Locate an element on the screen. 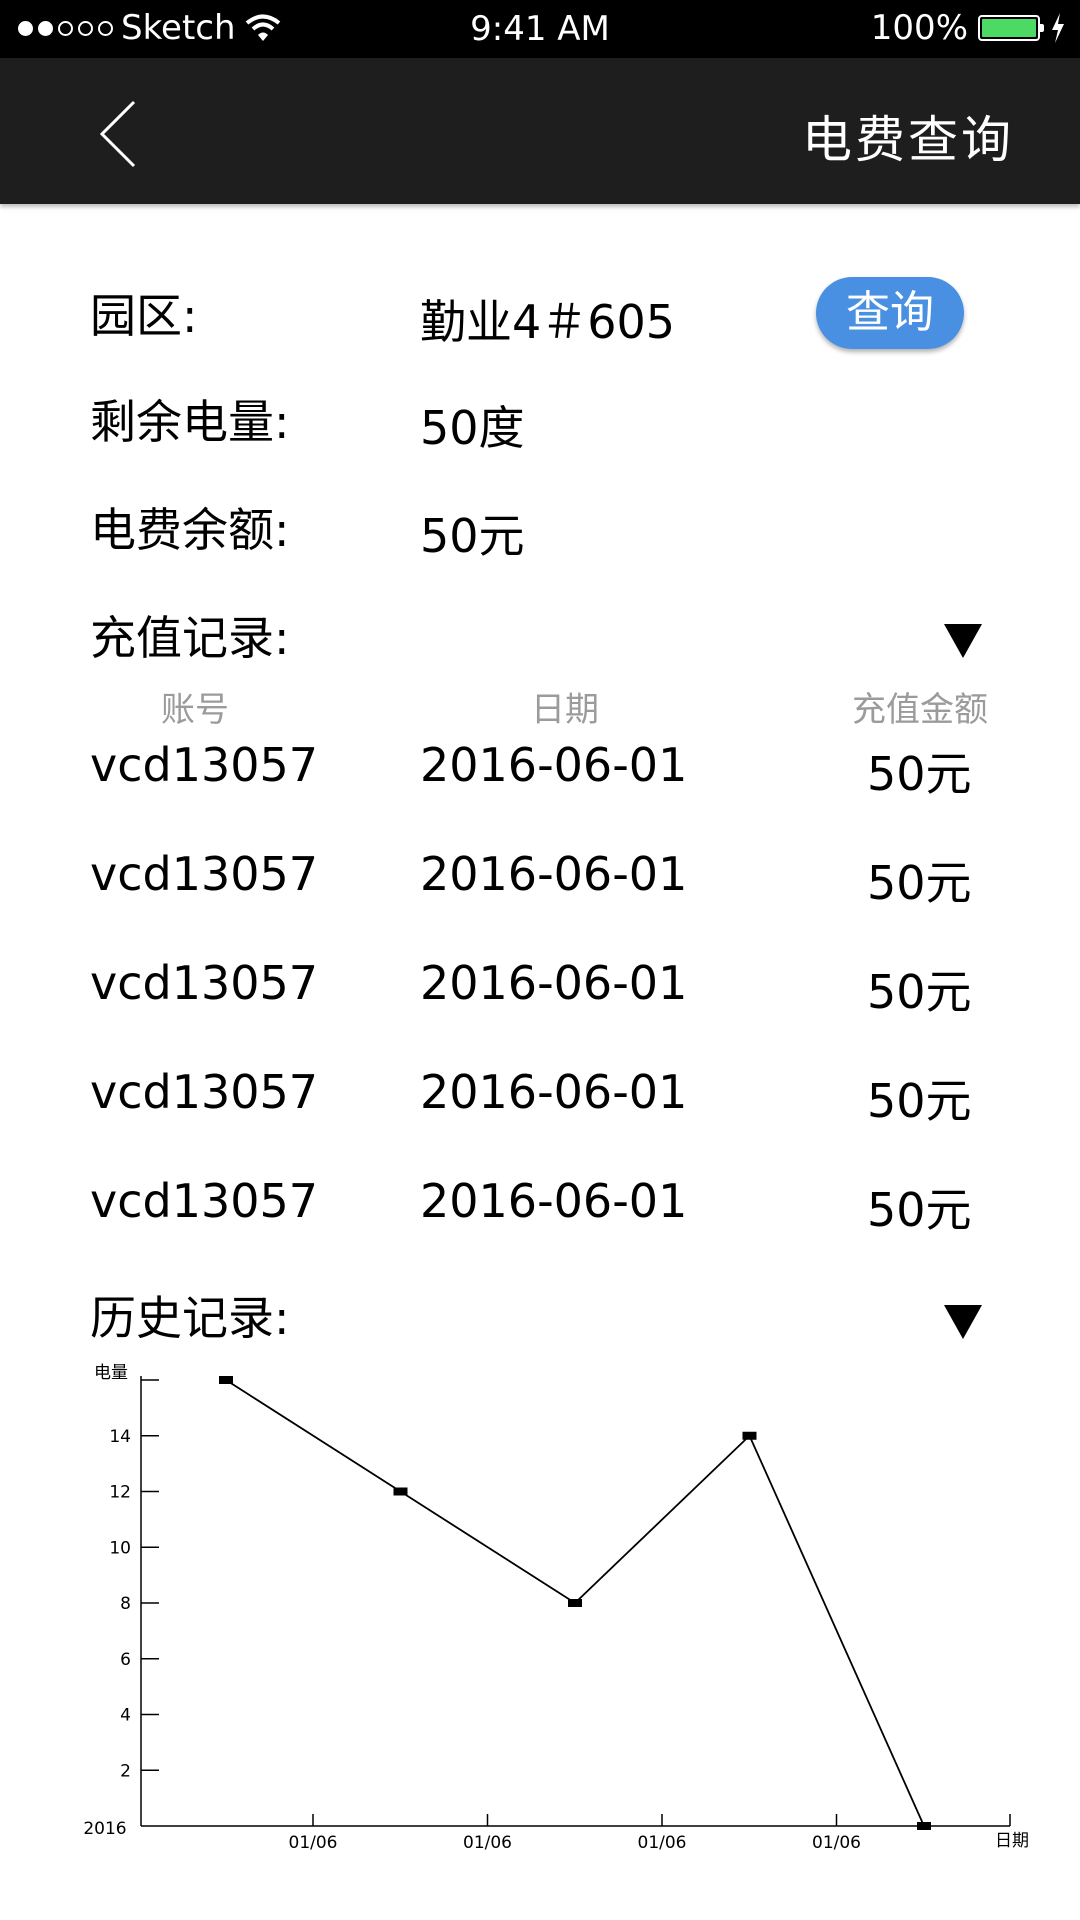  nav-bar: 电费查询 is located at coordinates (540, 131).